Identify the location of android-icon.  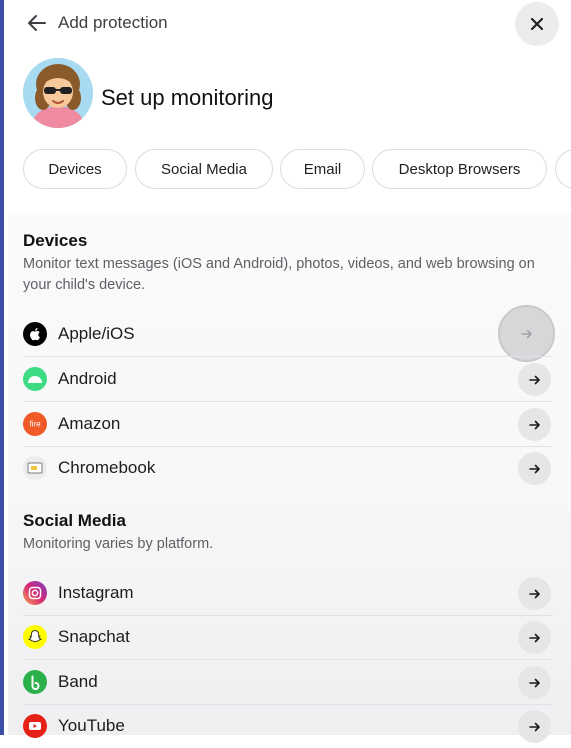
(35, 379).